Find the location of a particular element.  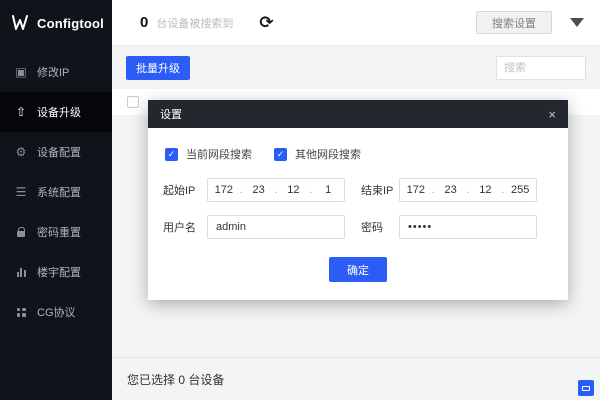

sidebar-item-building-config: 楼宇配置 is located at coordinates (56, 272).